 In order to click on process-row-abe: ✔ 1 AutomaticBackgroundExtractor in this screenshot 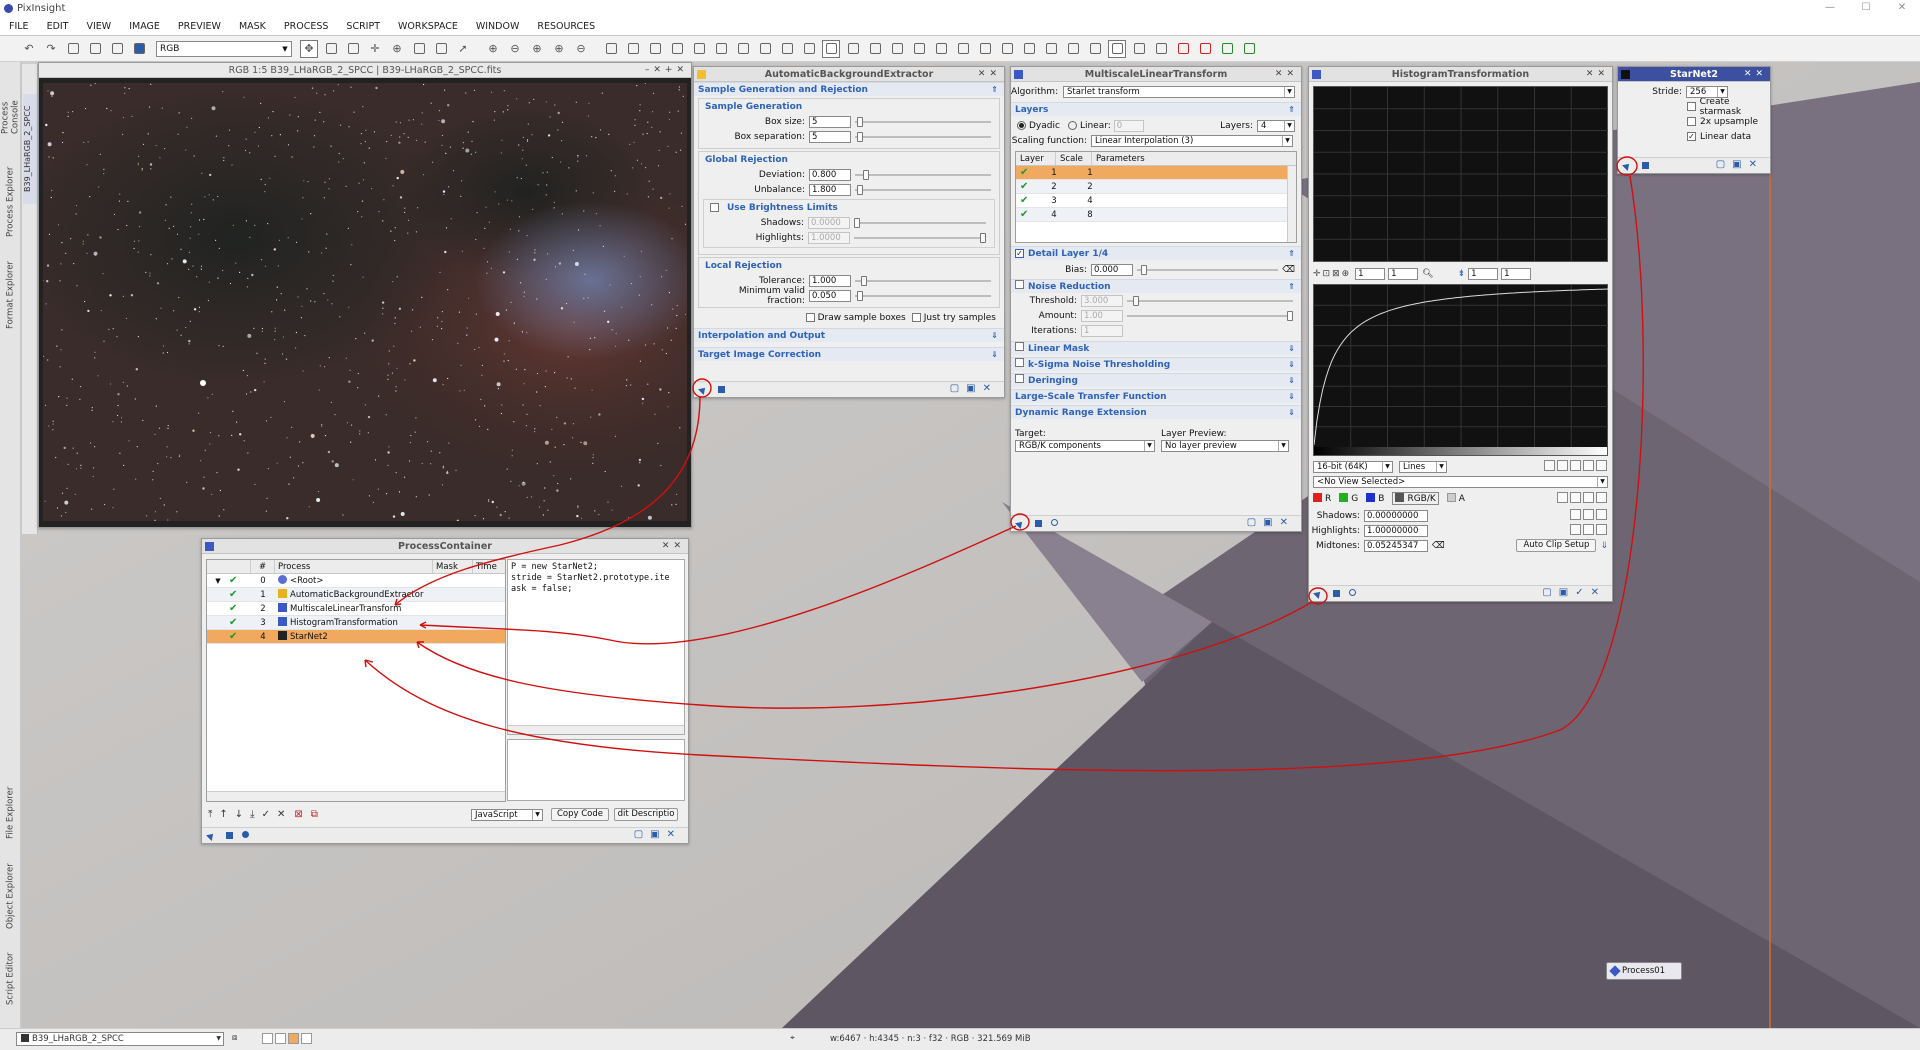, I will do `click(356, 595)`.